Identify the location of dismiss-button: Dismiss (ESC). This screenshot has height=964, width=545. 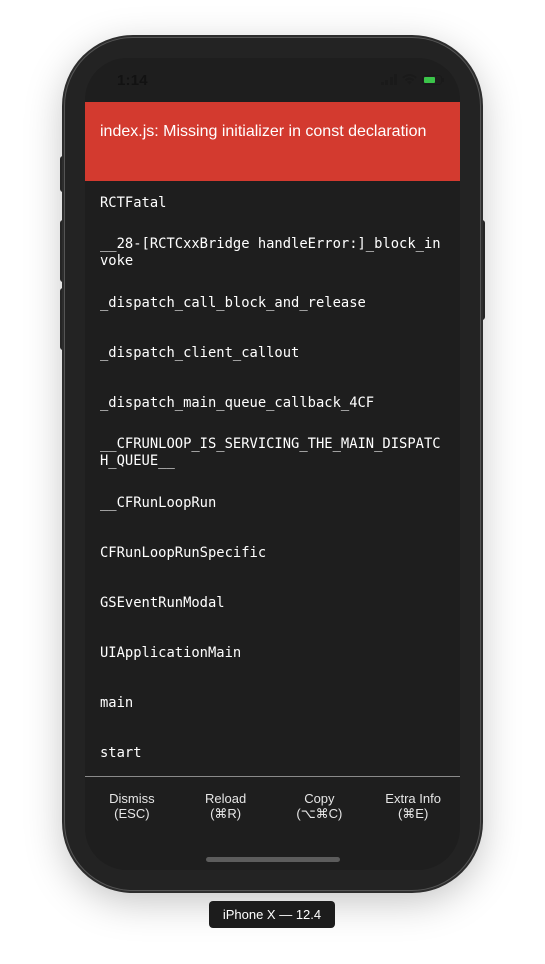
(132, 802).